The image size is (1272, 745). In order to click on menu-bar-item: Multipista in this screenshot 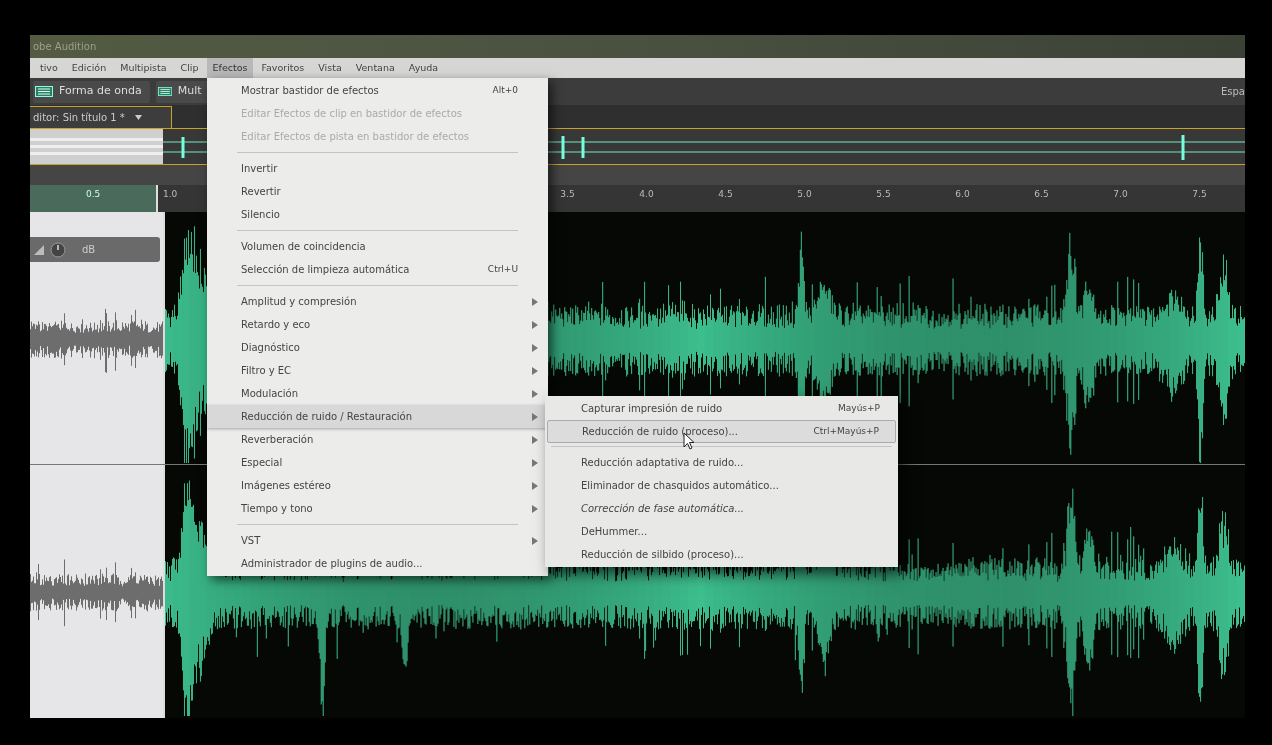, I will do `click(143, 68)`.